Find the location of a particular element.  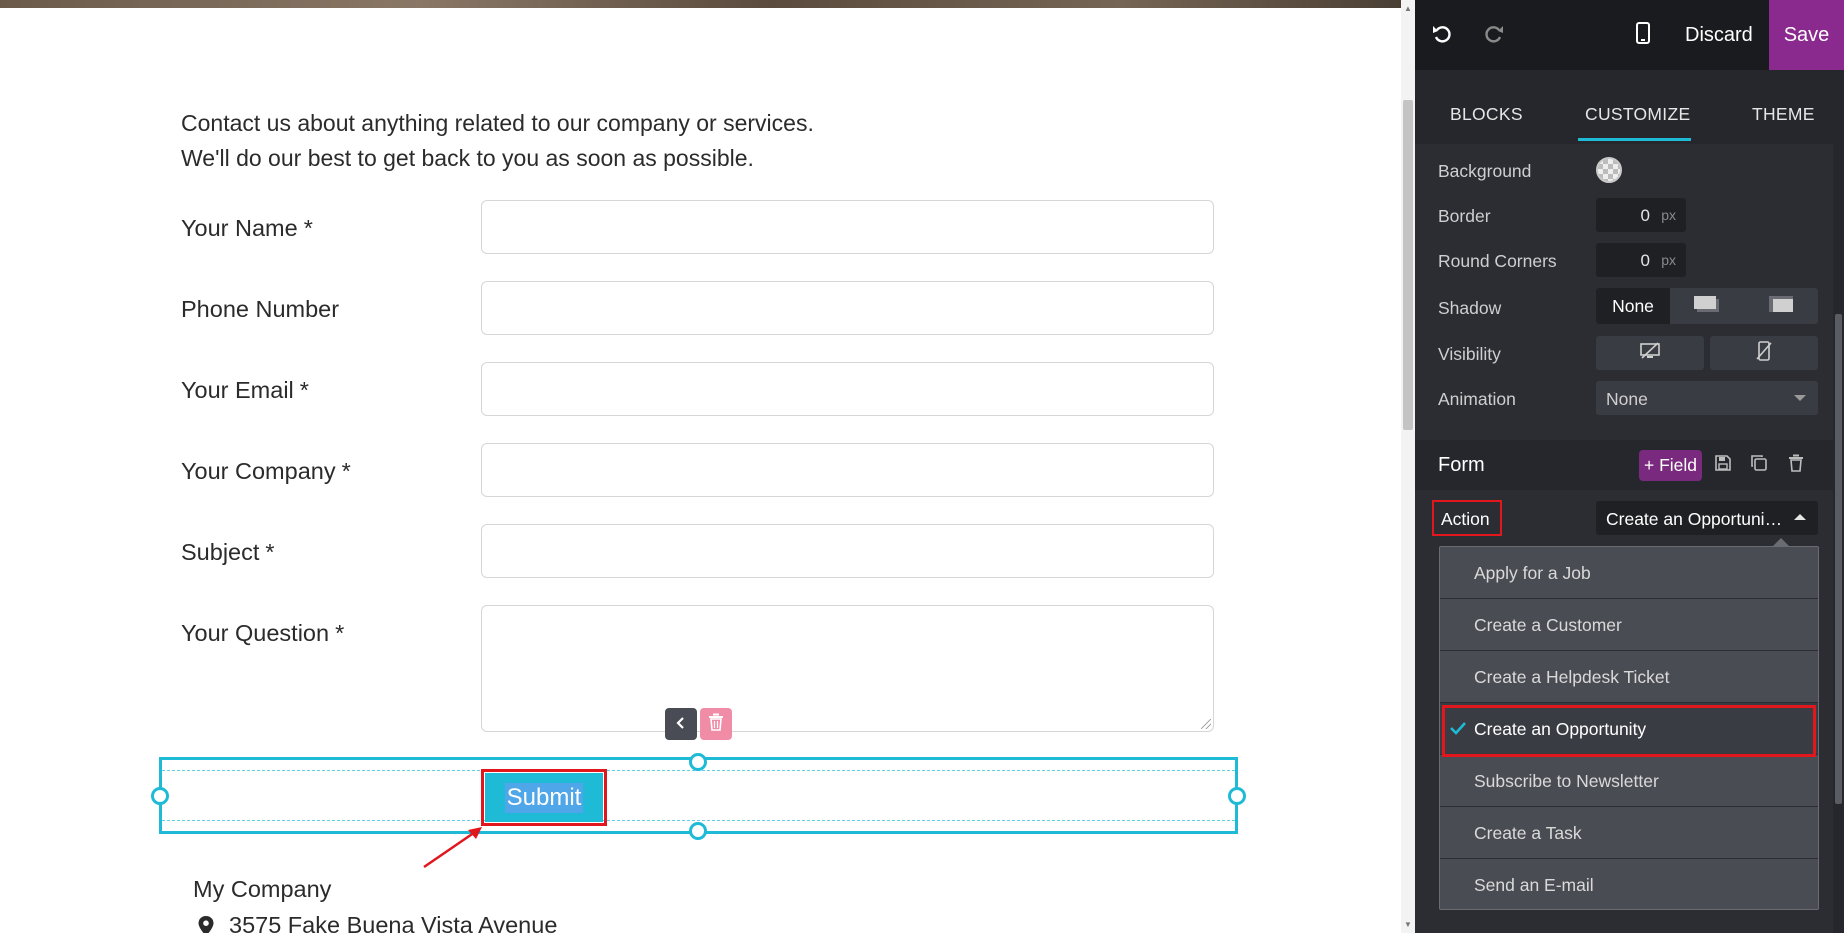

scroll-down-icon: ▼ is located at coordinates (1408, 924).